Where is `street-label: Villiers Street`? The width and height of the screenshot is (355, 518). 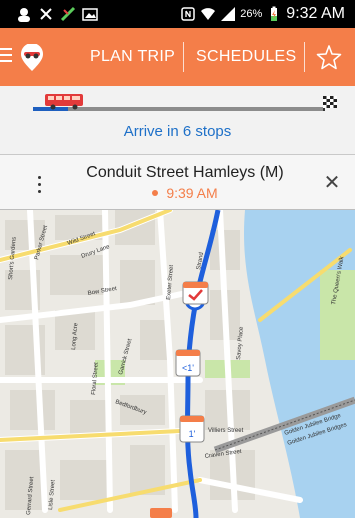
street-label: Villiers Street is located at coordinates (226, 431).